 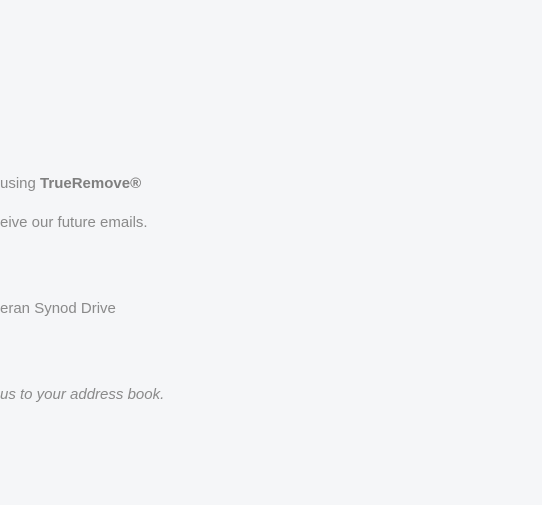 What do you see at coordinates (91, 183) in the screenshot?
I see `trueremove-brand: TrueRemove®` at bounding box center [91, 183].